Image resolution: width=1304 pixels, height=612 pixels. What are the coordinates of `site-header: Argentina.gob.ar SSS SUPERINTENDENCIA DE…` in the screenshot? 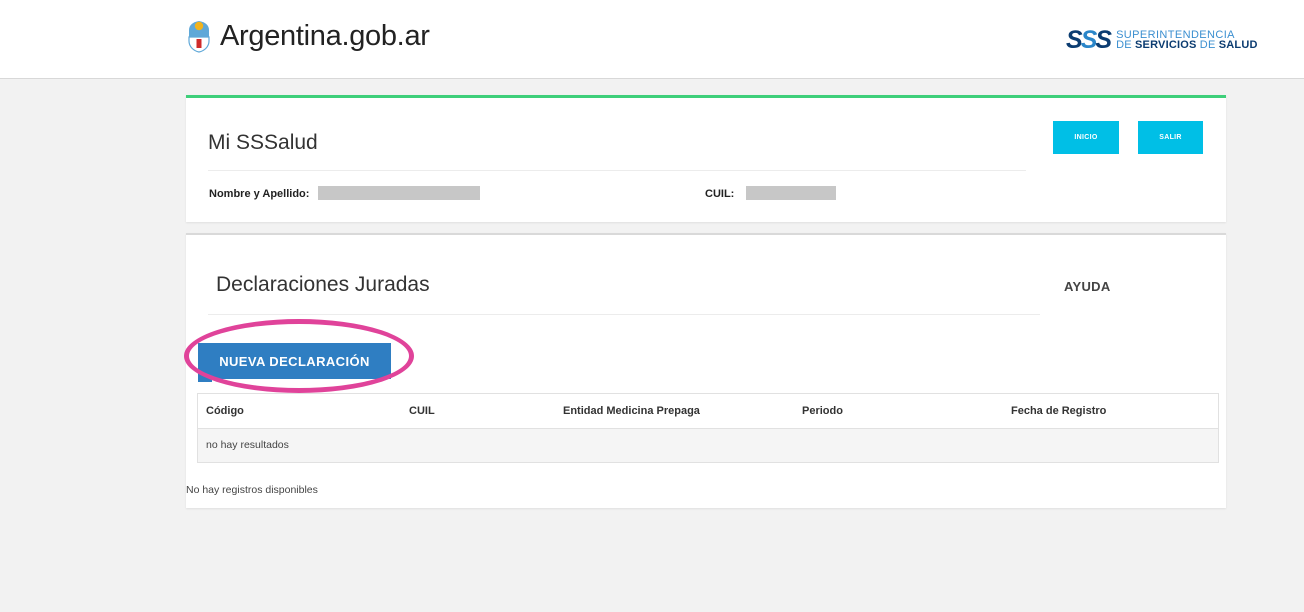 It's located at (652, 39).